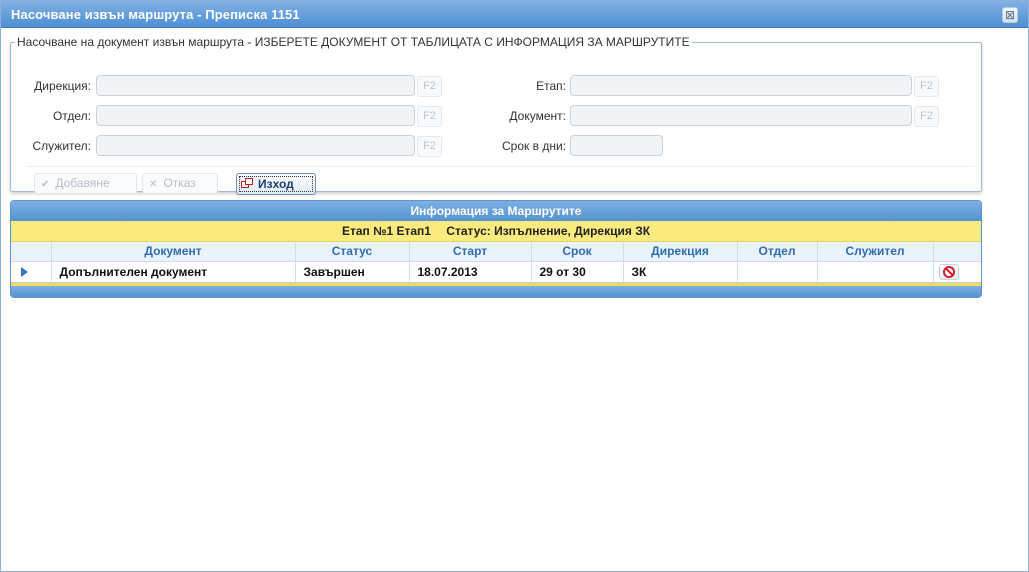  Describe the element at coordinates (680, 272) in the screenshot. I see `cell-direction: ЗК` at that location.